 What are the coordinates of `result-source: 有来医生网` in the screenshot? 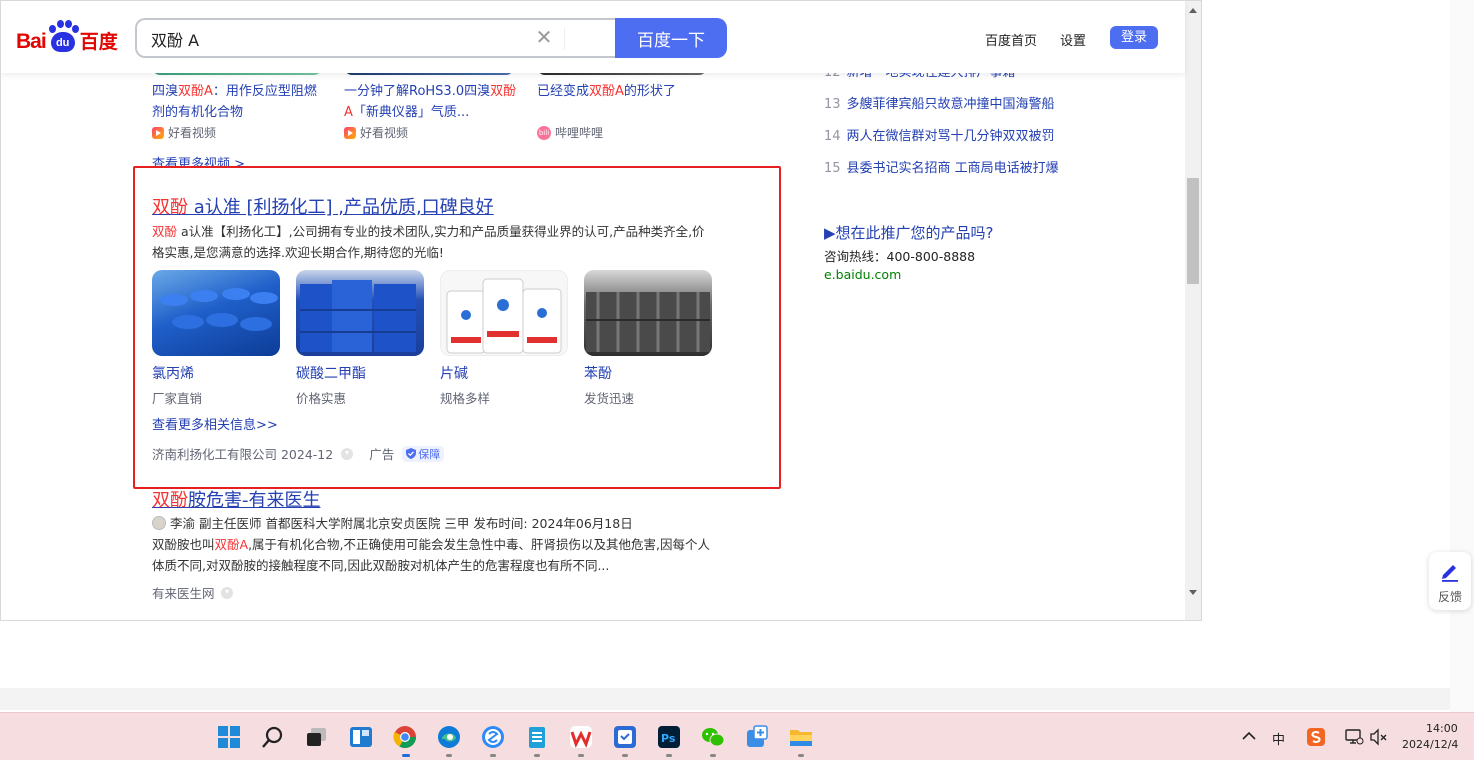 It's located at (192, 592).